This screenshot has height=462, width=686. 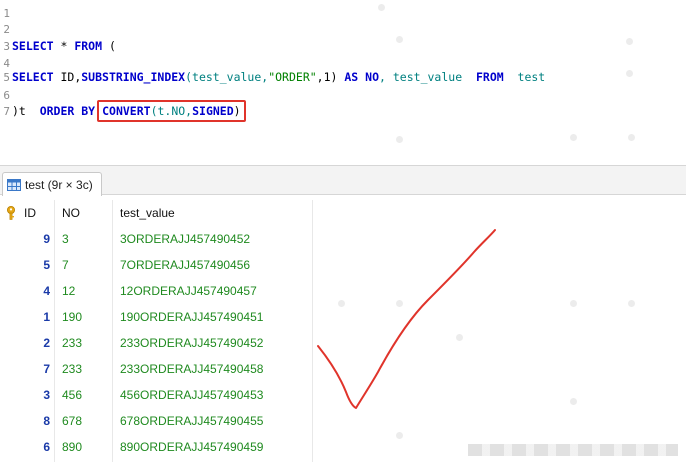 What do you see at coordinates (573, 450) in the screenshot?
I see `watermark-blur` at bounding box center [573, 450].